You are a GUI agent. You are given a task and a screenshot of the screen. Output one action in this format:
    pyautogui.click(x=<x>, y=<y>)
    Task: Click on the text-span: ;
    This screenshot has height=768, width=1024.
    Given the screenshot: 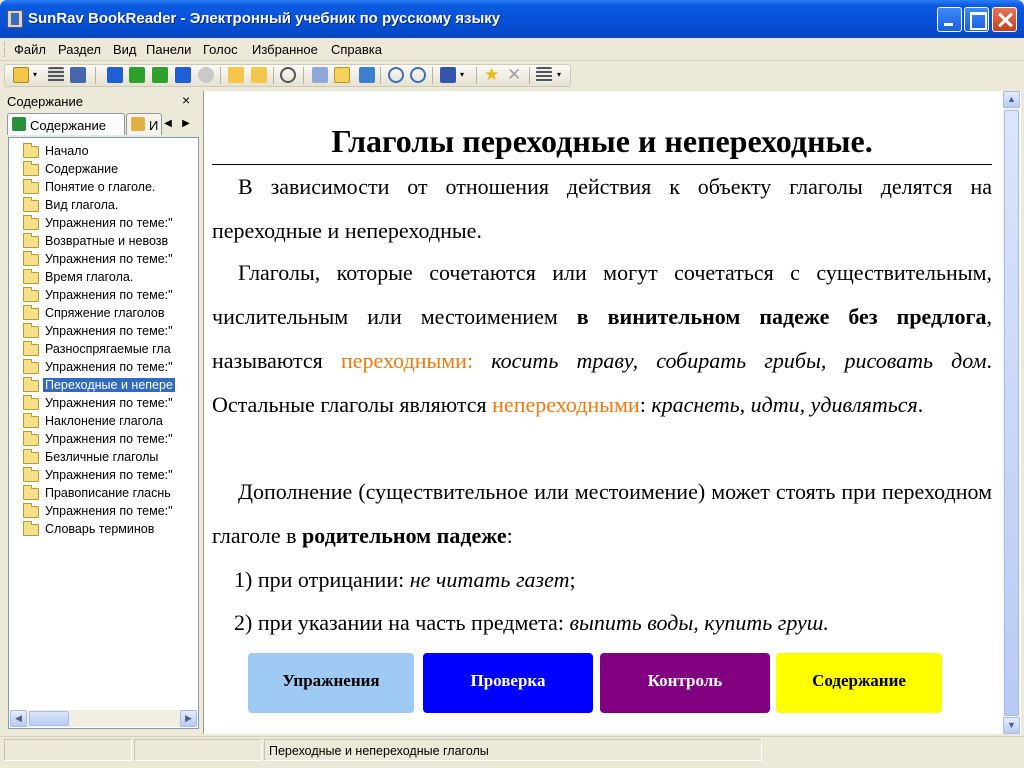 What is the action you would take?
    pyautogui.click(x=572, y=579)
    